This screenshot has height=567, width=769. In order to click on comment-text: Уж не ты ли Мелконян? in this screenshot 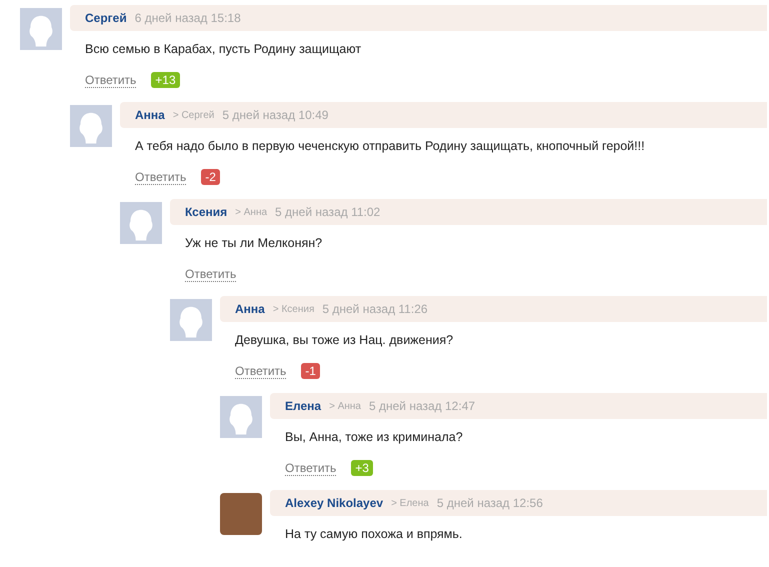, I will do `click(254, 243)`.